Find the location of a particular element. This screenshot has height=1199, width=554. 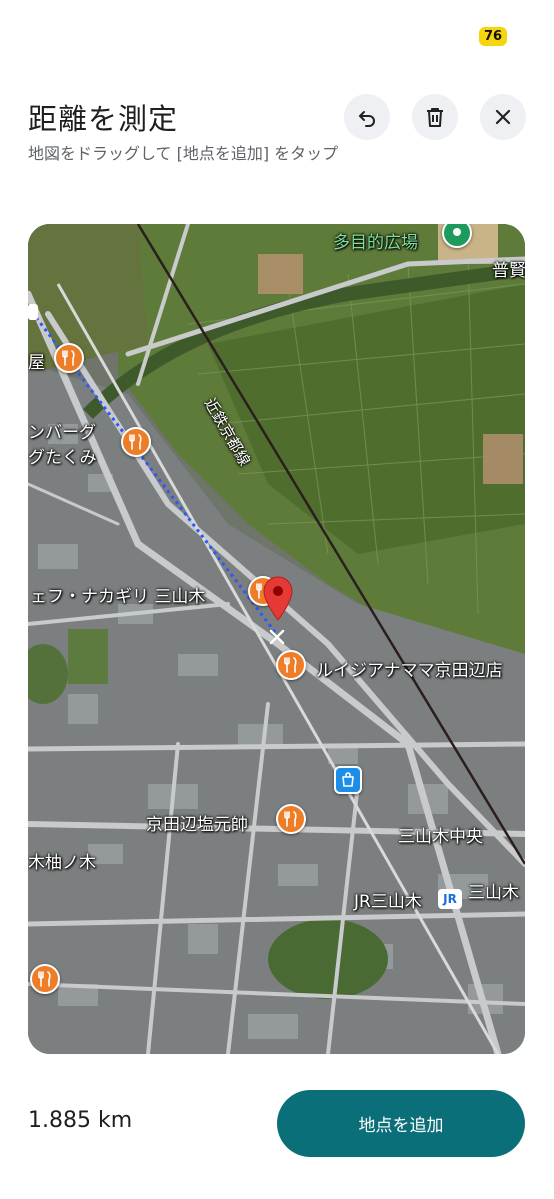

map-label-sanyamagi: 三山木 is located at coordinates (493, 893).